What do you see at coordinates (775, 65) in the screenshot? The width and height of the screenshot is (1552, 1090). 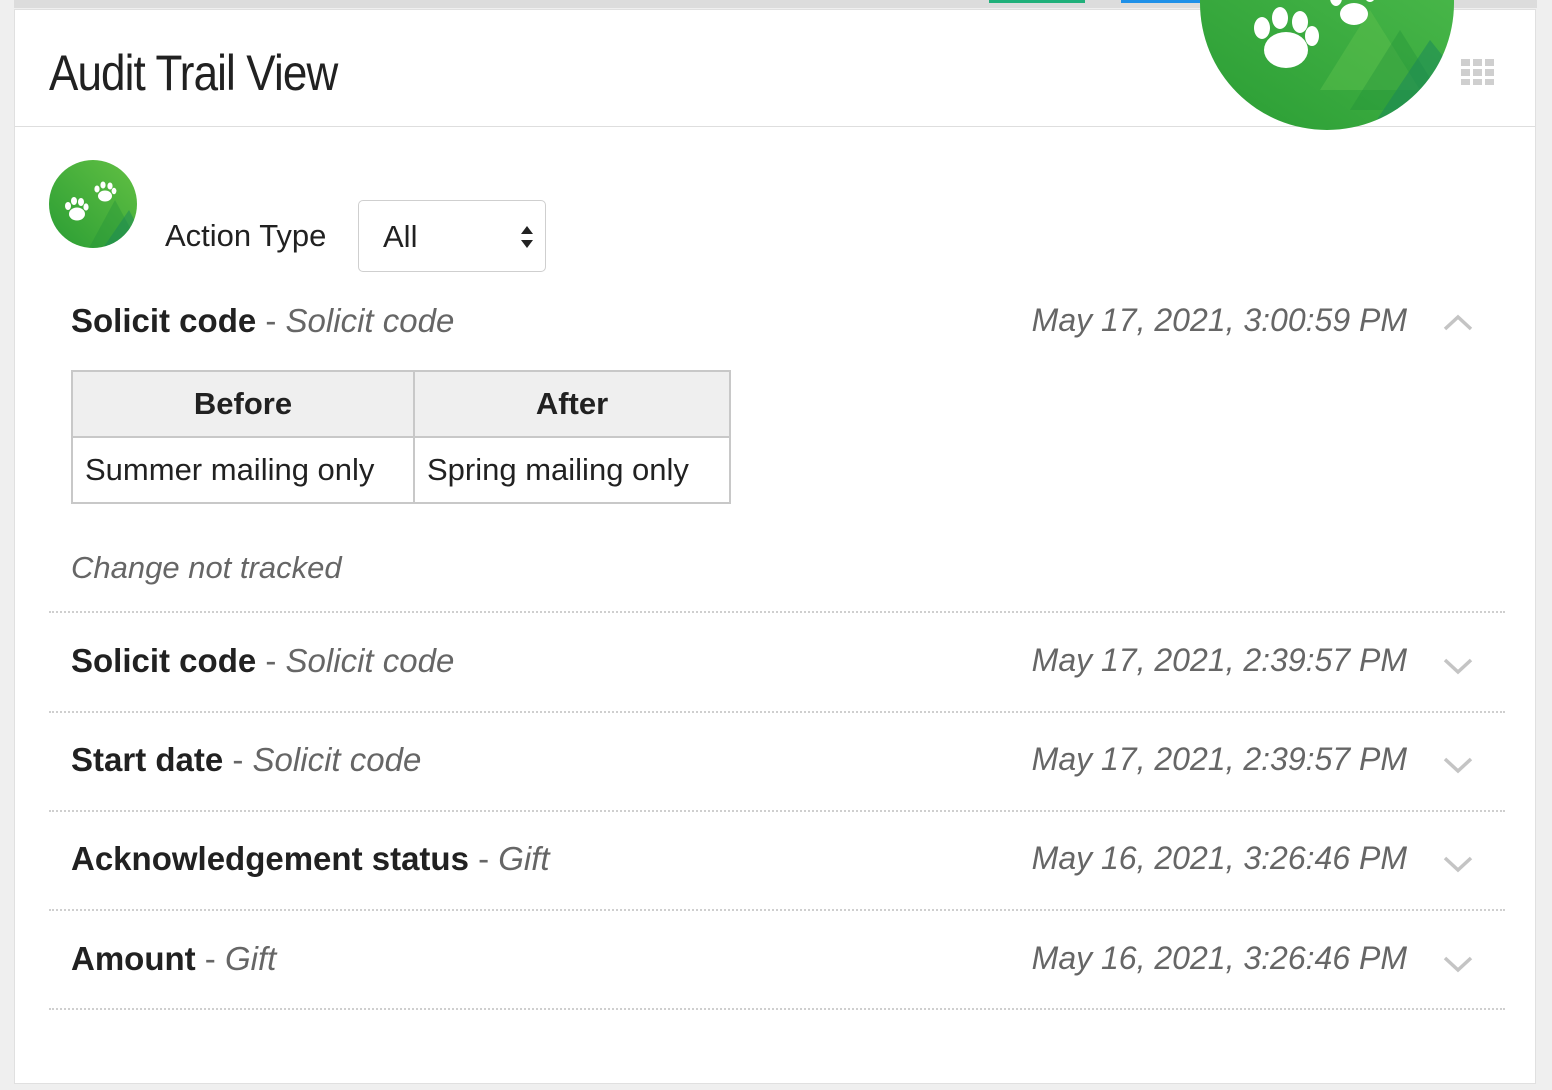 I see `panel-header: Audit Trail View` at bounding box center [775, 65].